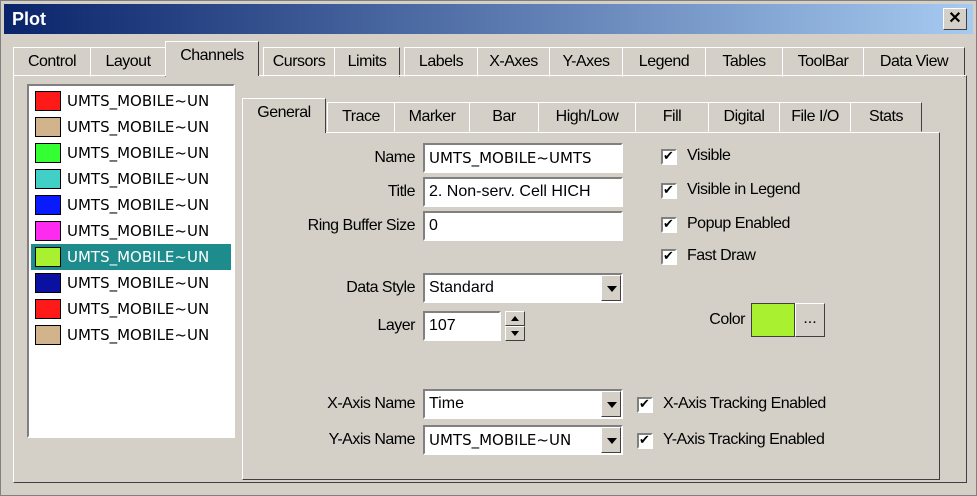  What do you see at coordinates (212, 58) in the screenshot?
I see `tab-channels: Channels` at bounding box center [212, 58].